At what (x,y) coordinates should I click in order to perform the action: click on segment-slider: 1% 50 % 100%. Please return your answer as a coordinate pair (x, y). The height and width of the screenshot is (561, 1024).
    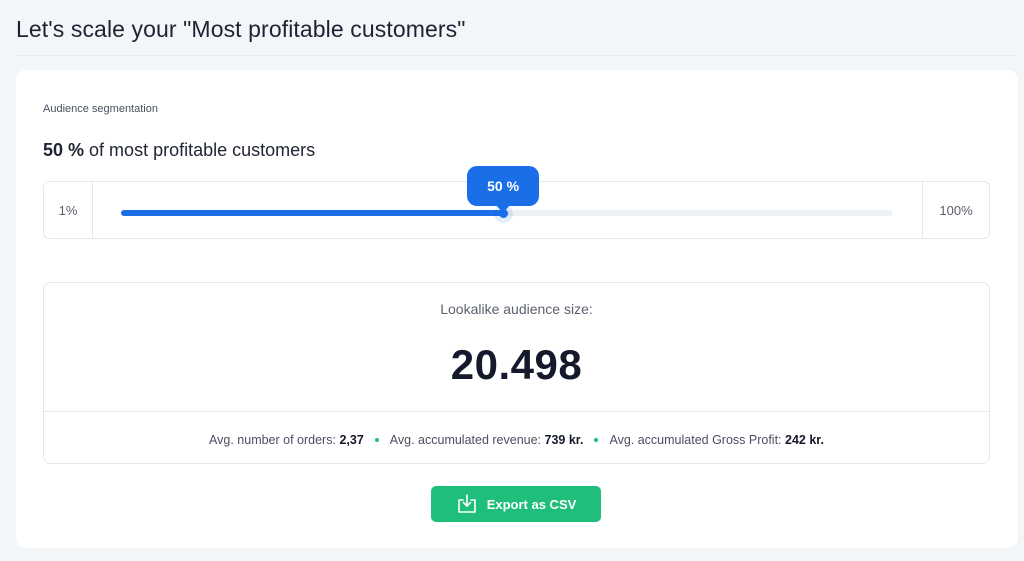
    Looking at the image, I should click on (516, 202).